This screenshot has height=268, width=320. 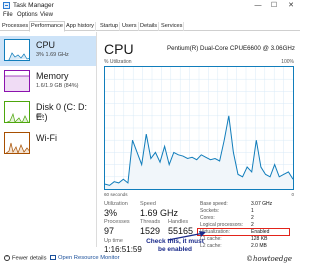 What do you see at coordinates (150, 231) in the screenshot?
I see `threads-value: 1529` at bounding box center [150, 231].